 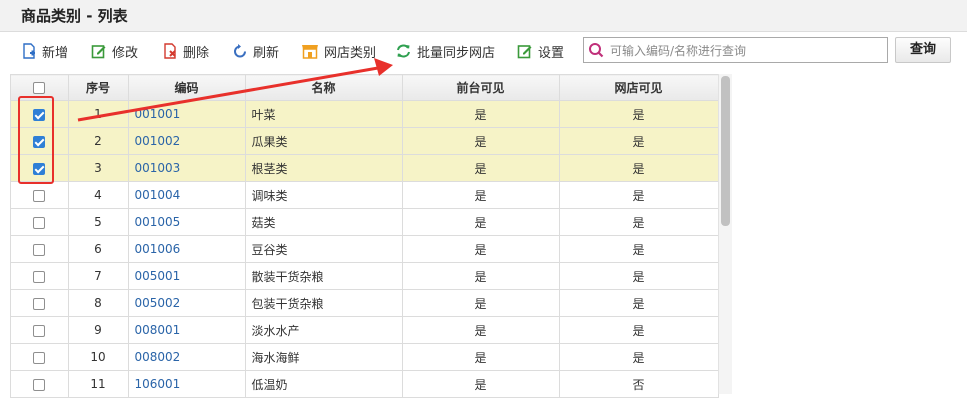 What do you see at coordinates (187, 249) in the screenshot?
I see `row-code-link: 001006` at bounding box center [187, 249].